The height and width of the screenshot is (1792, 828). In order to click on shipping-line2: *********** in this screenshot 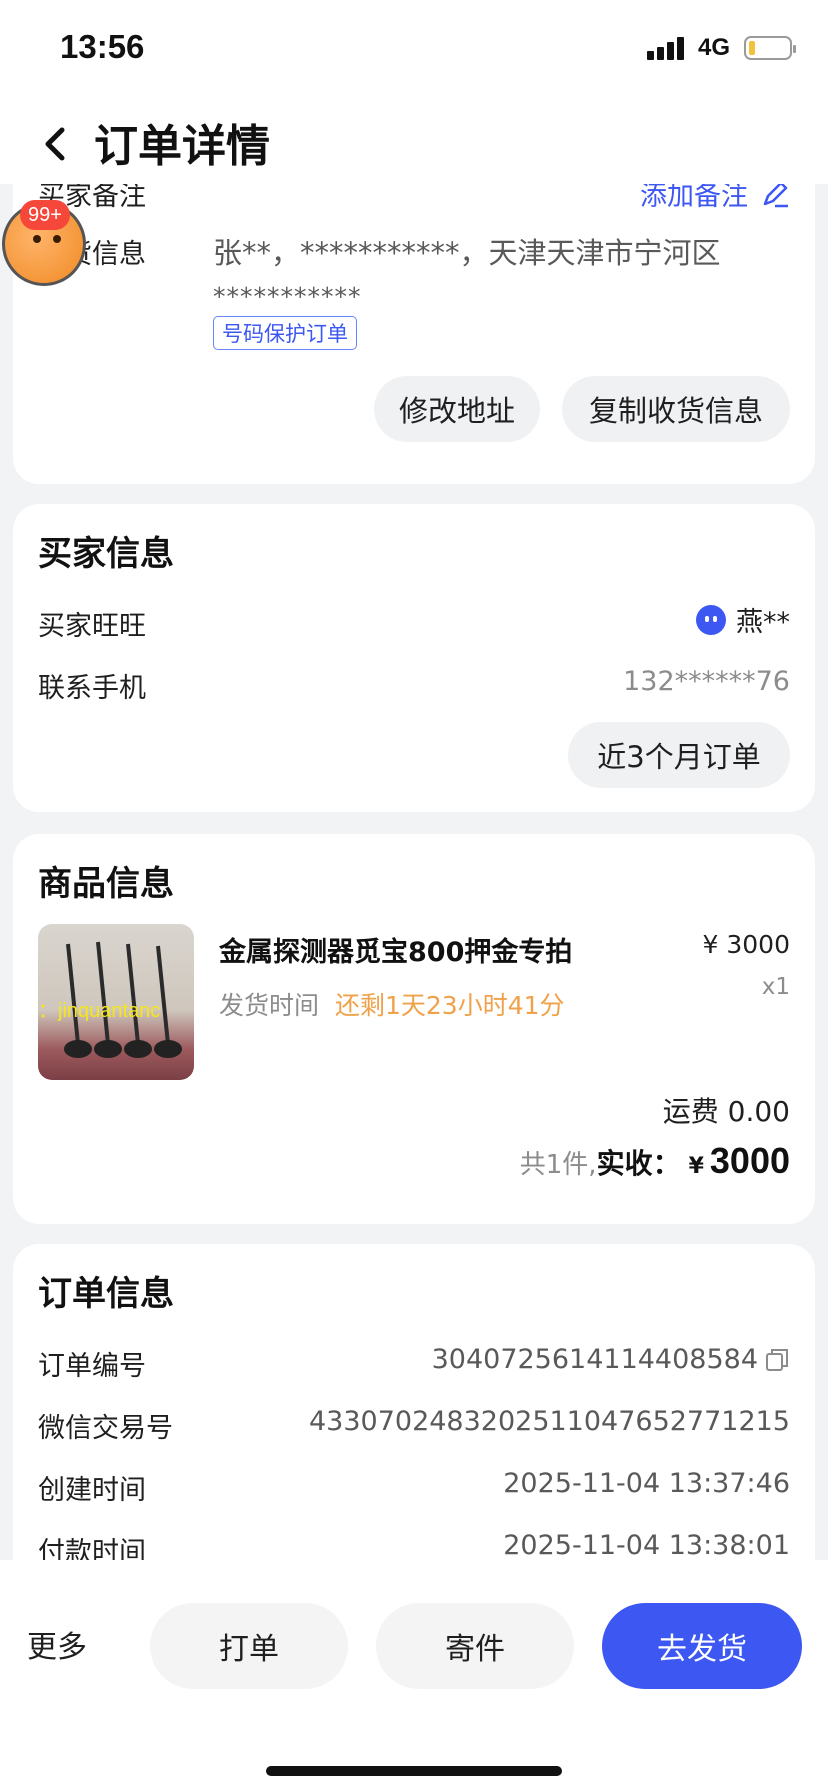, I will do `click(287, 296)`.